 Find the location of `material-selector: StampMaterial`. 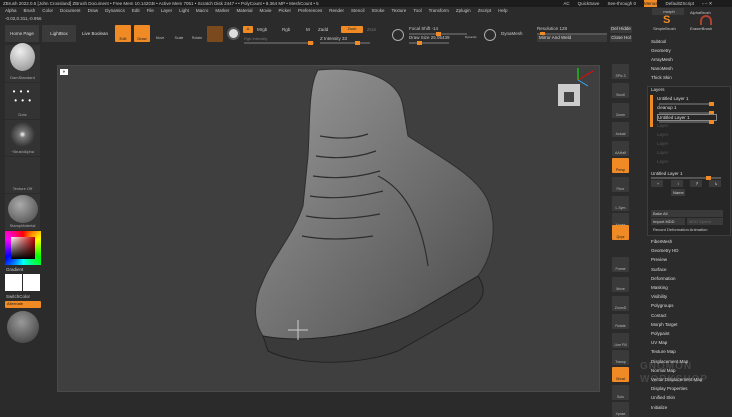

material-selector: StampMaterial is located at coordinates (22, 212).